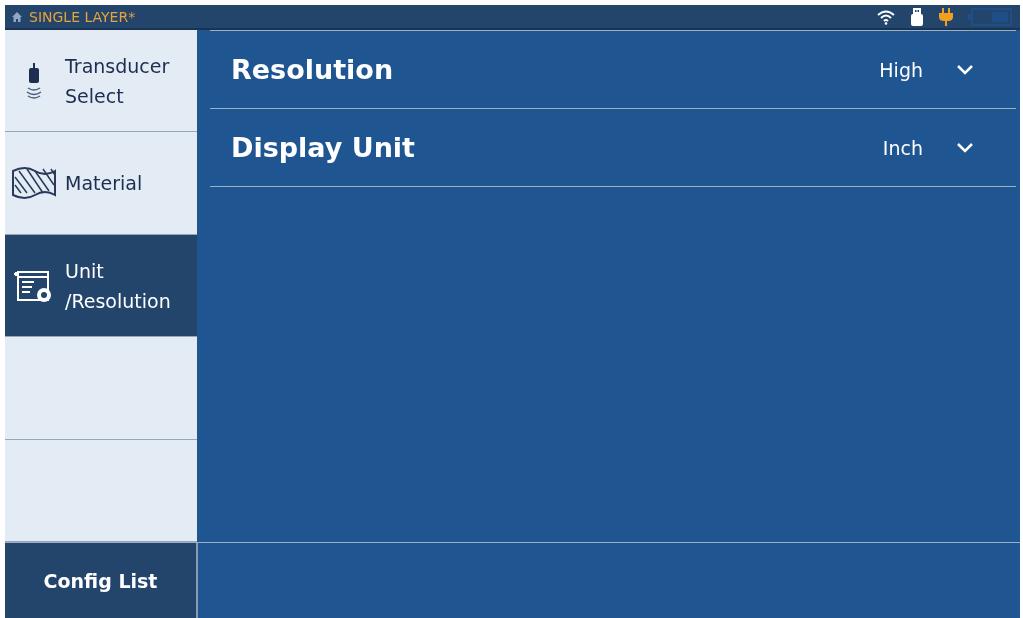 The width and height of the screenshot is (1023, 618). I want to click on sidebar-item: Material, so click(101, 183).